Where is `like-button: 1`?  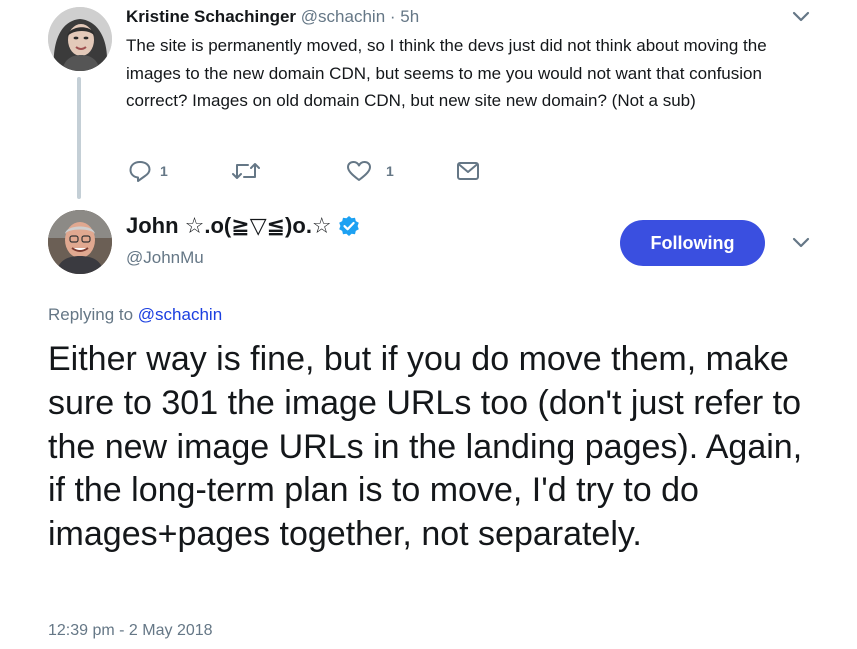 like-button: 1 is located at coordinates (370, 171).